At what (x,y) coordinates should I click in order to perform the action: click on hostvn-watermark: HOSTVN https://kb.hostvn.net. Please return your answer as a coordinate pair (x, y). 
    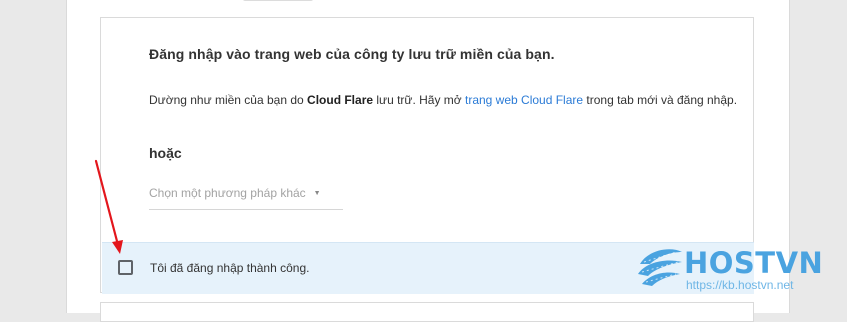
    Looking at the image, I should click on (736, 272).